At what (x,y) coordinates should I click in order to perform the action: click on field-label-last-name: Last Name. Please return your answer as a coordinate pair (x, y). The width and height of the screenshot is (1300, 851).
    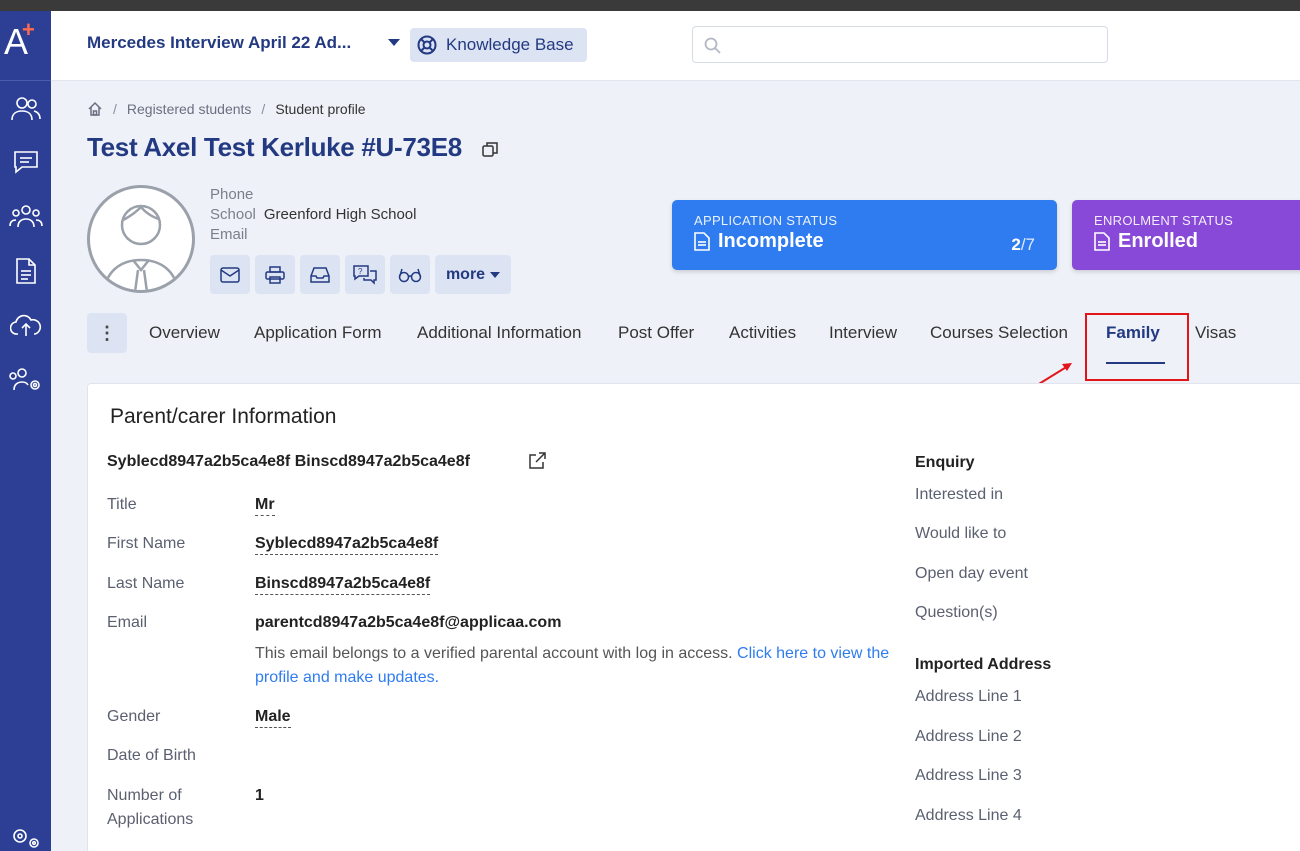
    Looking at the image, I should click on (146, 583).